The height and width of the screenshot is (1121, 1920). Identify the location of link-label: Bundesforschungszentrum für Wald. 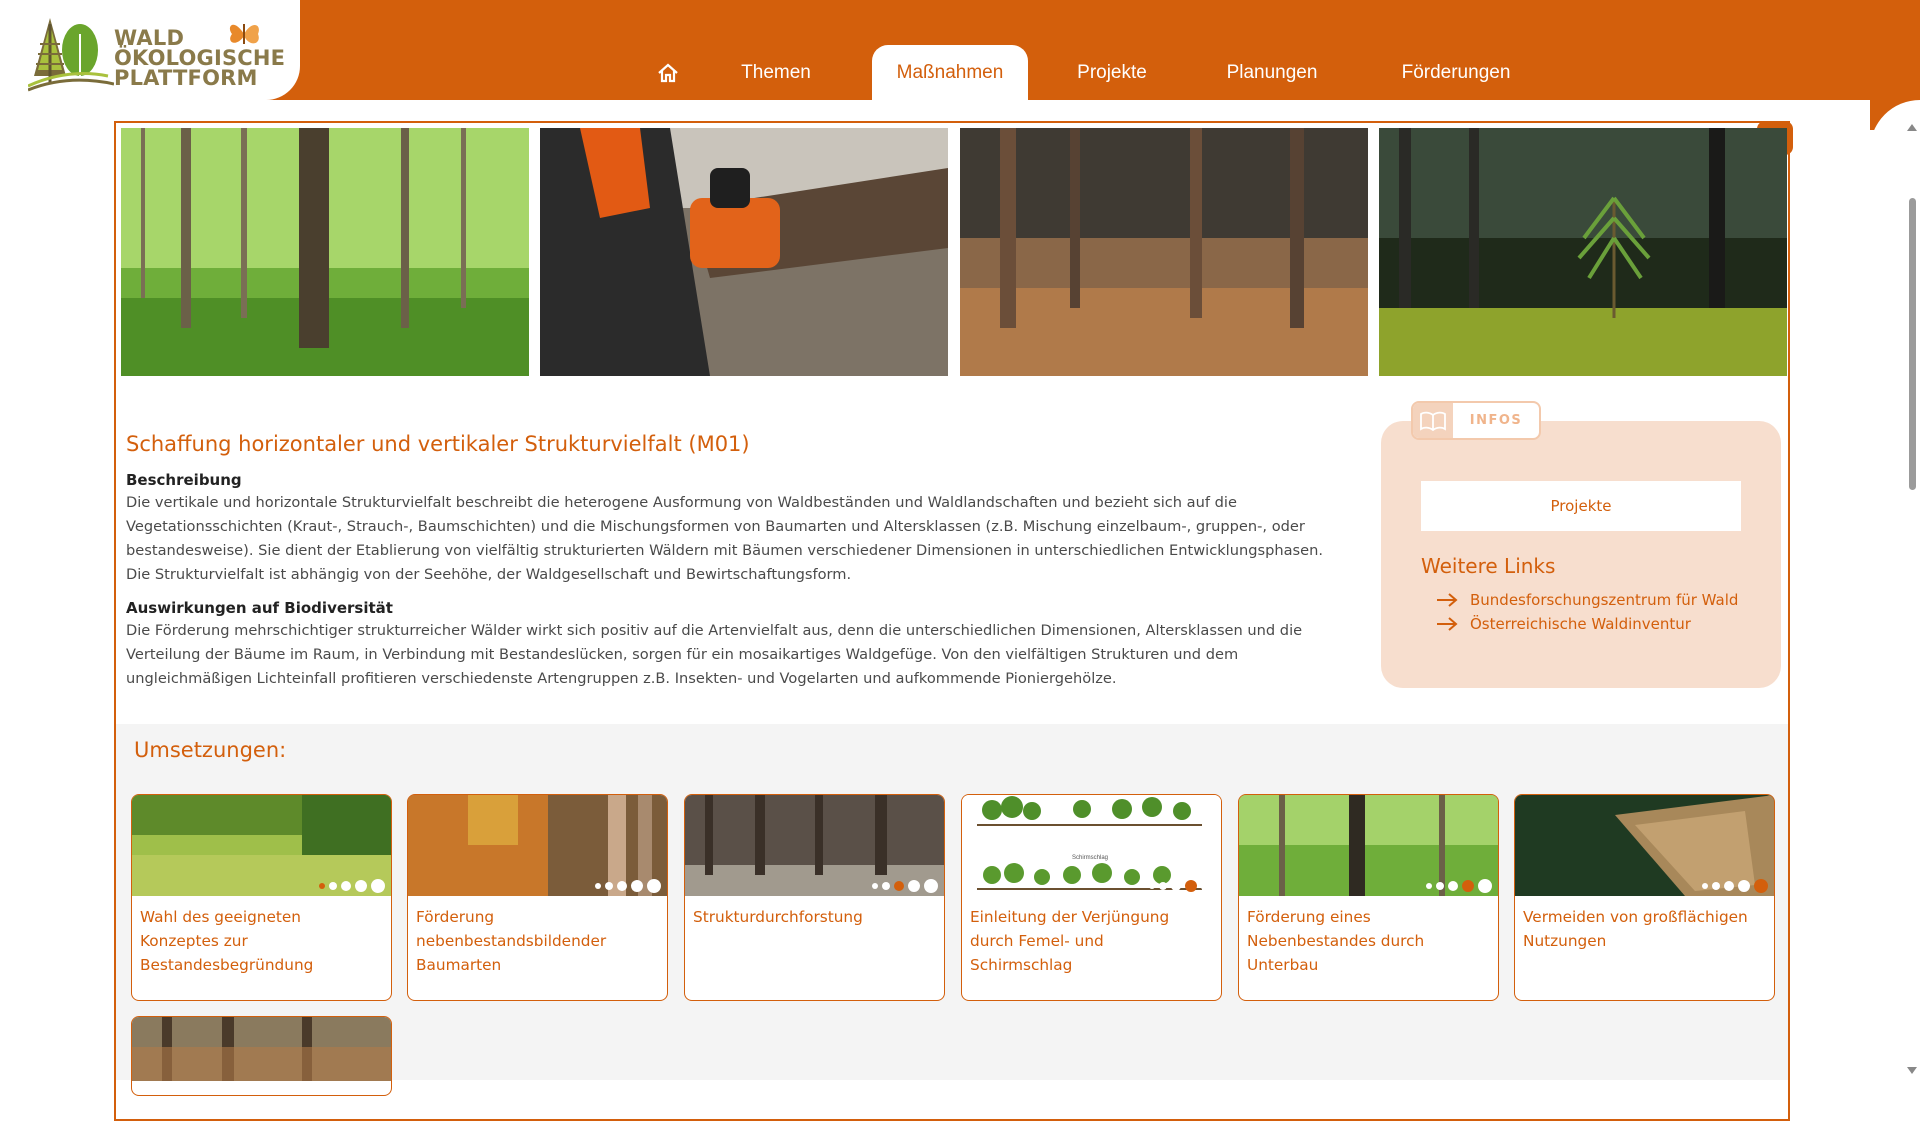
(1604, 600).